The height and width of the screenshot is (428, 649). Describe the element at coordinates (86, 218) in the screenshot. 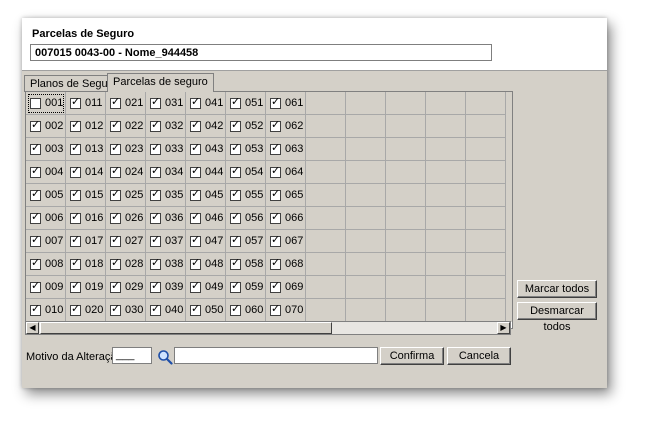

I see `installment-cell: 016` at that location.